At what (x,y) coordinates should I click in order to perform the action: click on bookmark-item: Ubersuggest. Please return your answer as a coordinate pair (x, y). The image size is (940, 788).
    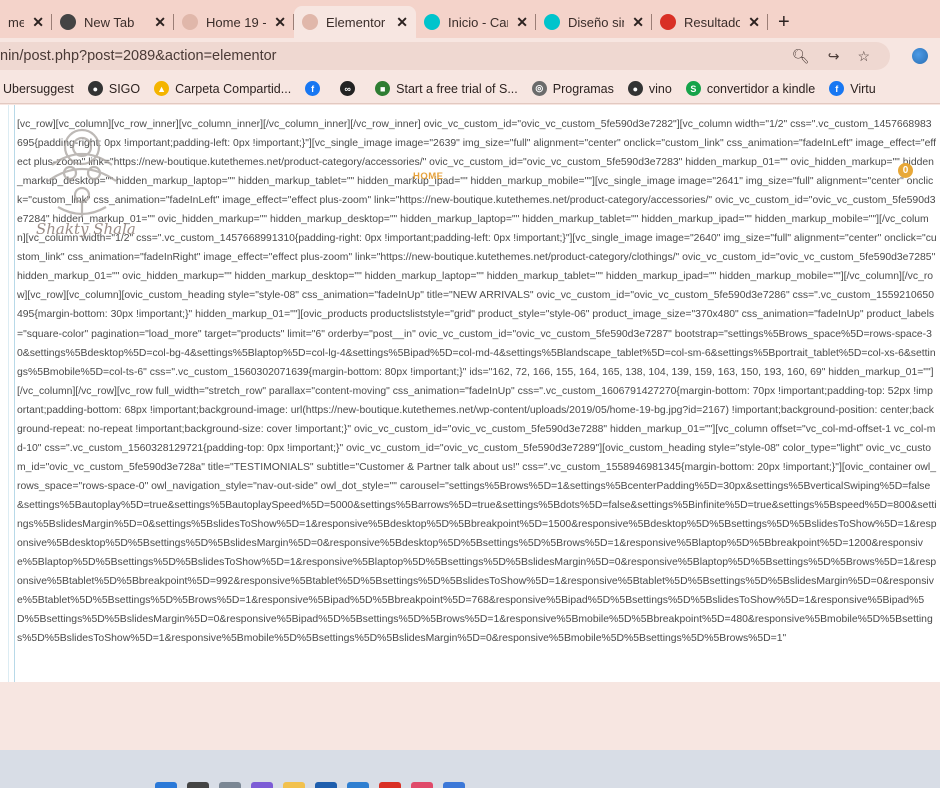
    Looking at the image, I should click on (38, 89).